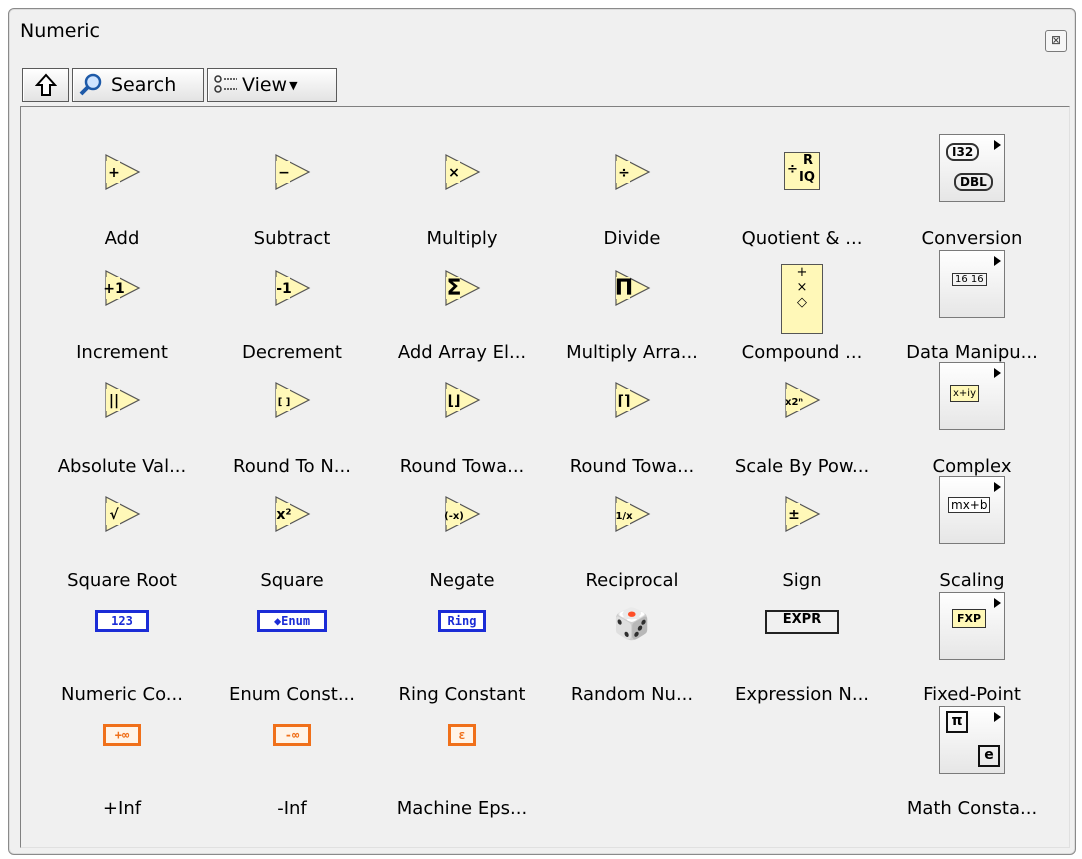 The width and height of the screenshot is (1082, 859). I want to click on svg-text: -1, so click(284, 289).